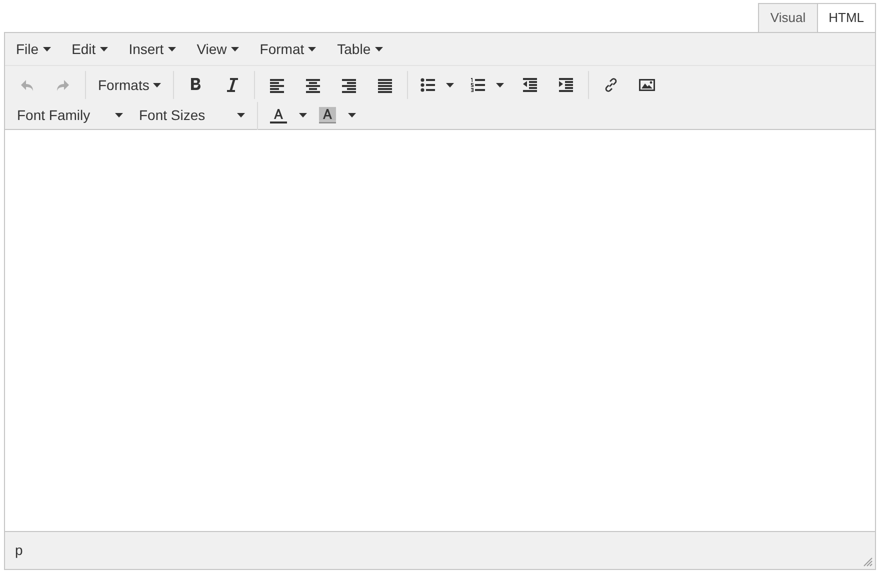 This screenshot has width=881, height=573. I want to click on highlighted-a-icon, so click(327, 115).